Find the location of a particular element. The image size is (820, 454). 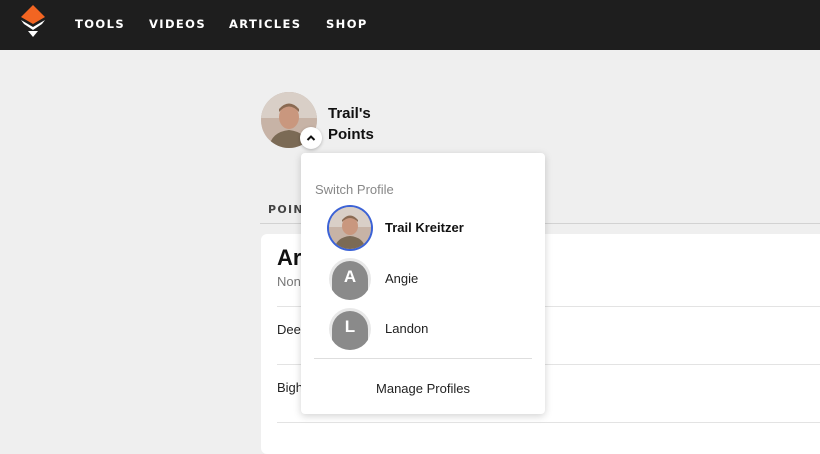

top-navigation-bar: TOOLS VIDEOS ARTICLES SHOP is located at coordinates (410, 25).